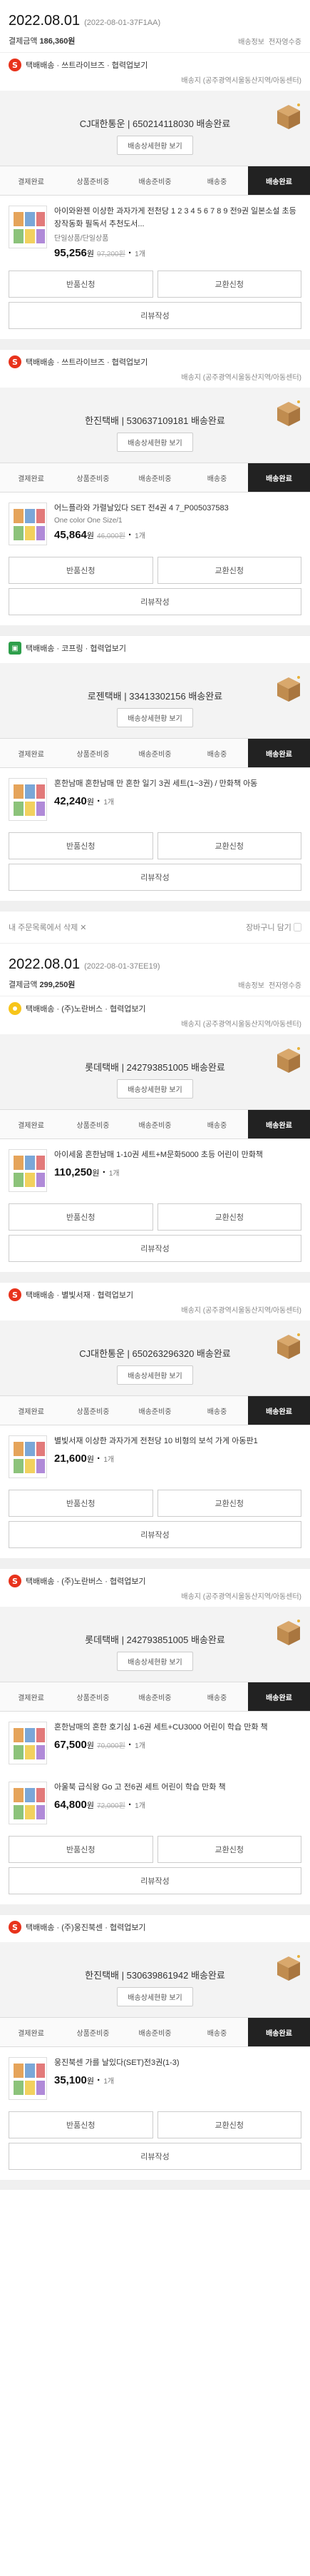 Image resolution: width=310 pixels, height=2576 pixels. I want to click on payment-amount: 299,250원, so click(57, 985).